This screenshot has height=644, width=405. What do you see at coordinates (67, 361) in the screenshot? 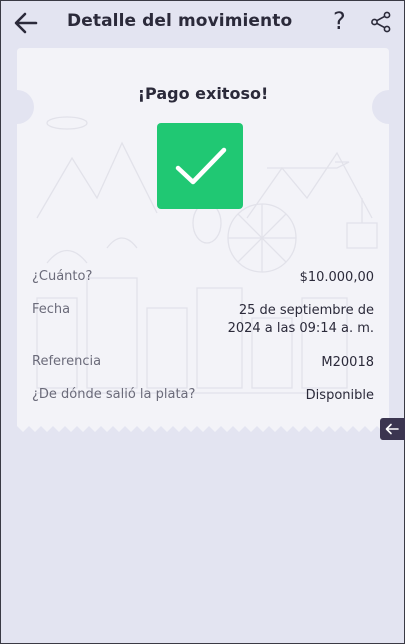
I see `reference-label: Referencia` at bounding box center [67, 361].